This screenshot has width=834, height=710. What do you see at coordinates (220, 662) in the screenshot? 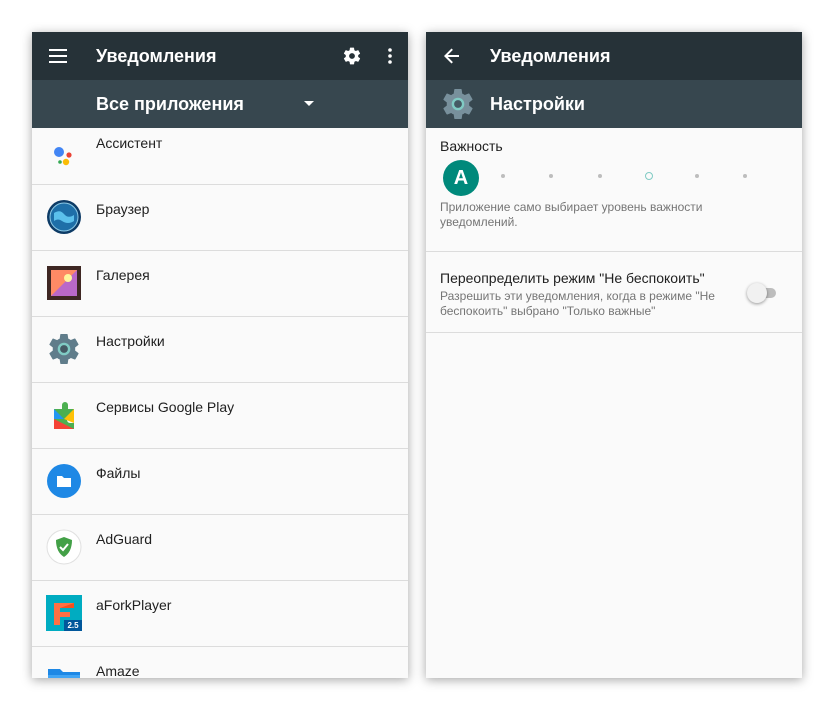
I see `list-item-amaze: Amaze` at bounding box center [220, 662].